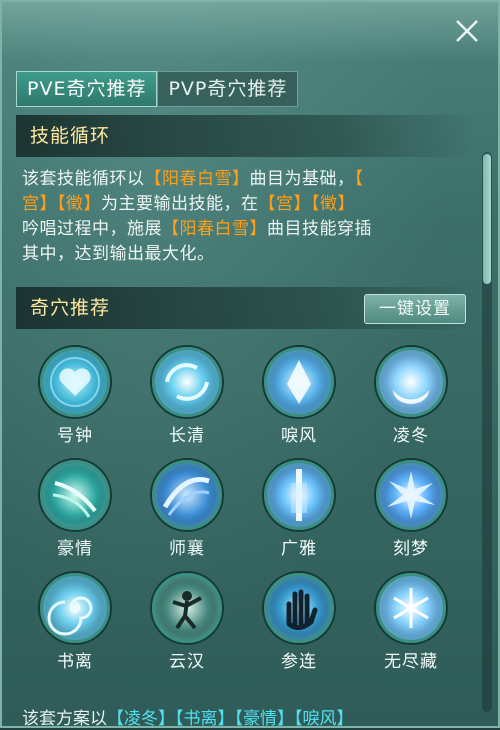 The height and width of the screenshot is (730, 500). I want to click on talent-yunhan: 云汉, so click(187, 625).